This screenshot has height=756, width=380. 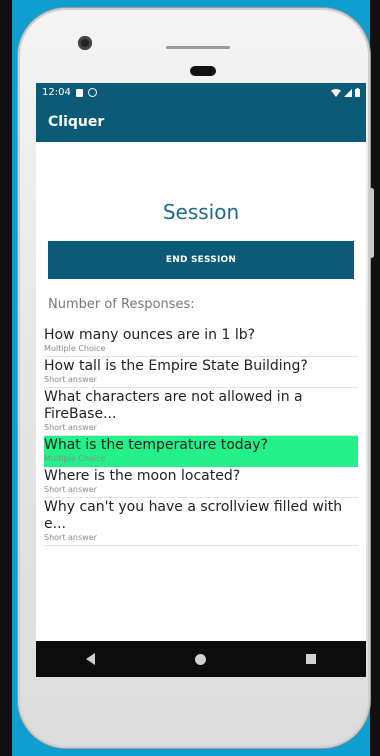 What do you see at coordinates (198, 47) in the screenshot?
I see `earpiece-speaker` at bounding box center [198, 47].